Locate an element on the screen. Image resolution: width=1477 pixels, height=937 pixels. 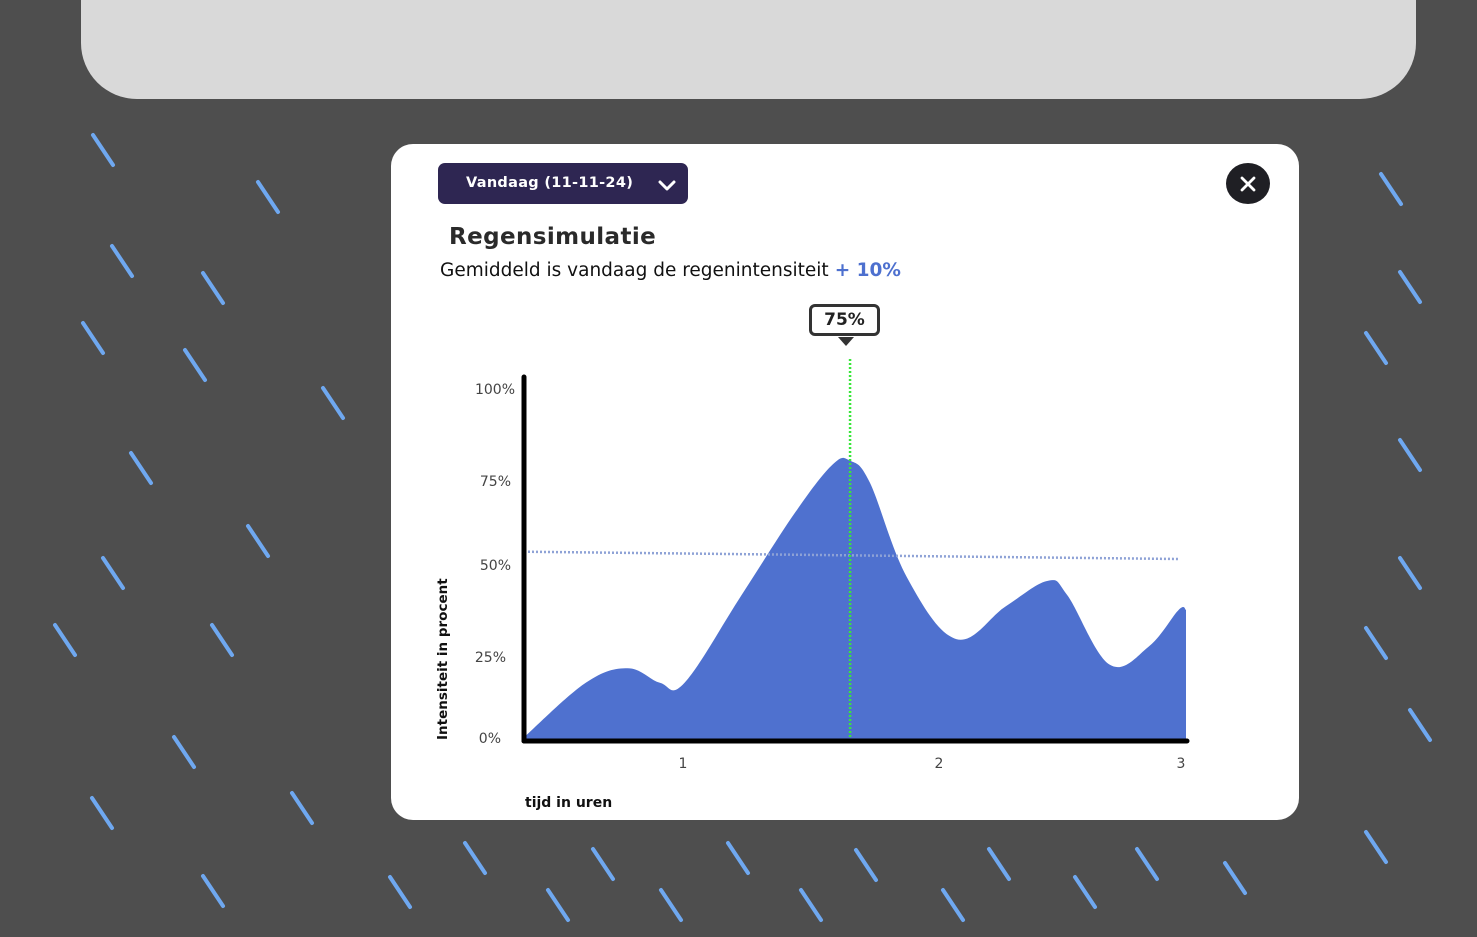
intensity-area is located at coordinates (855, 599).